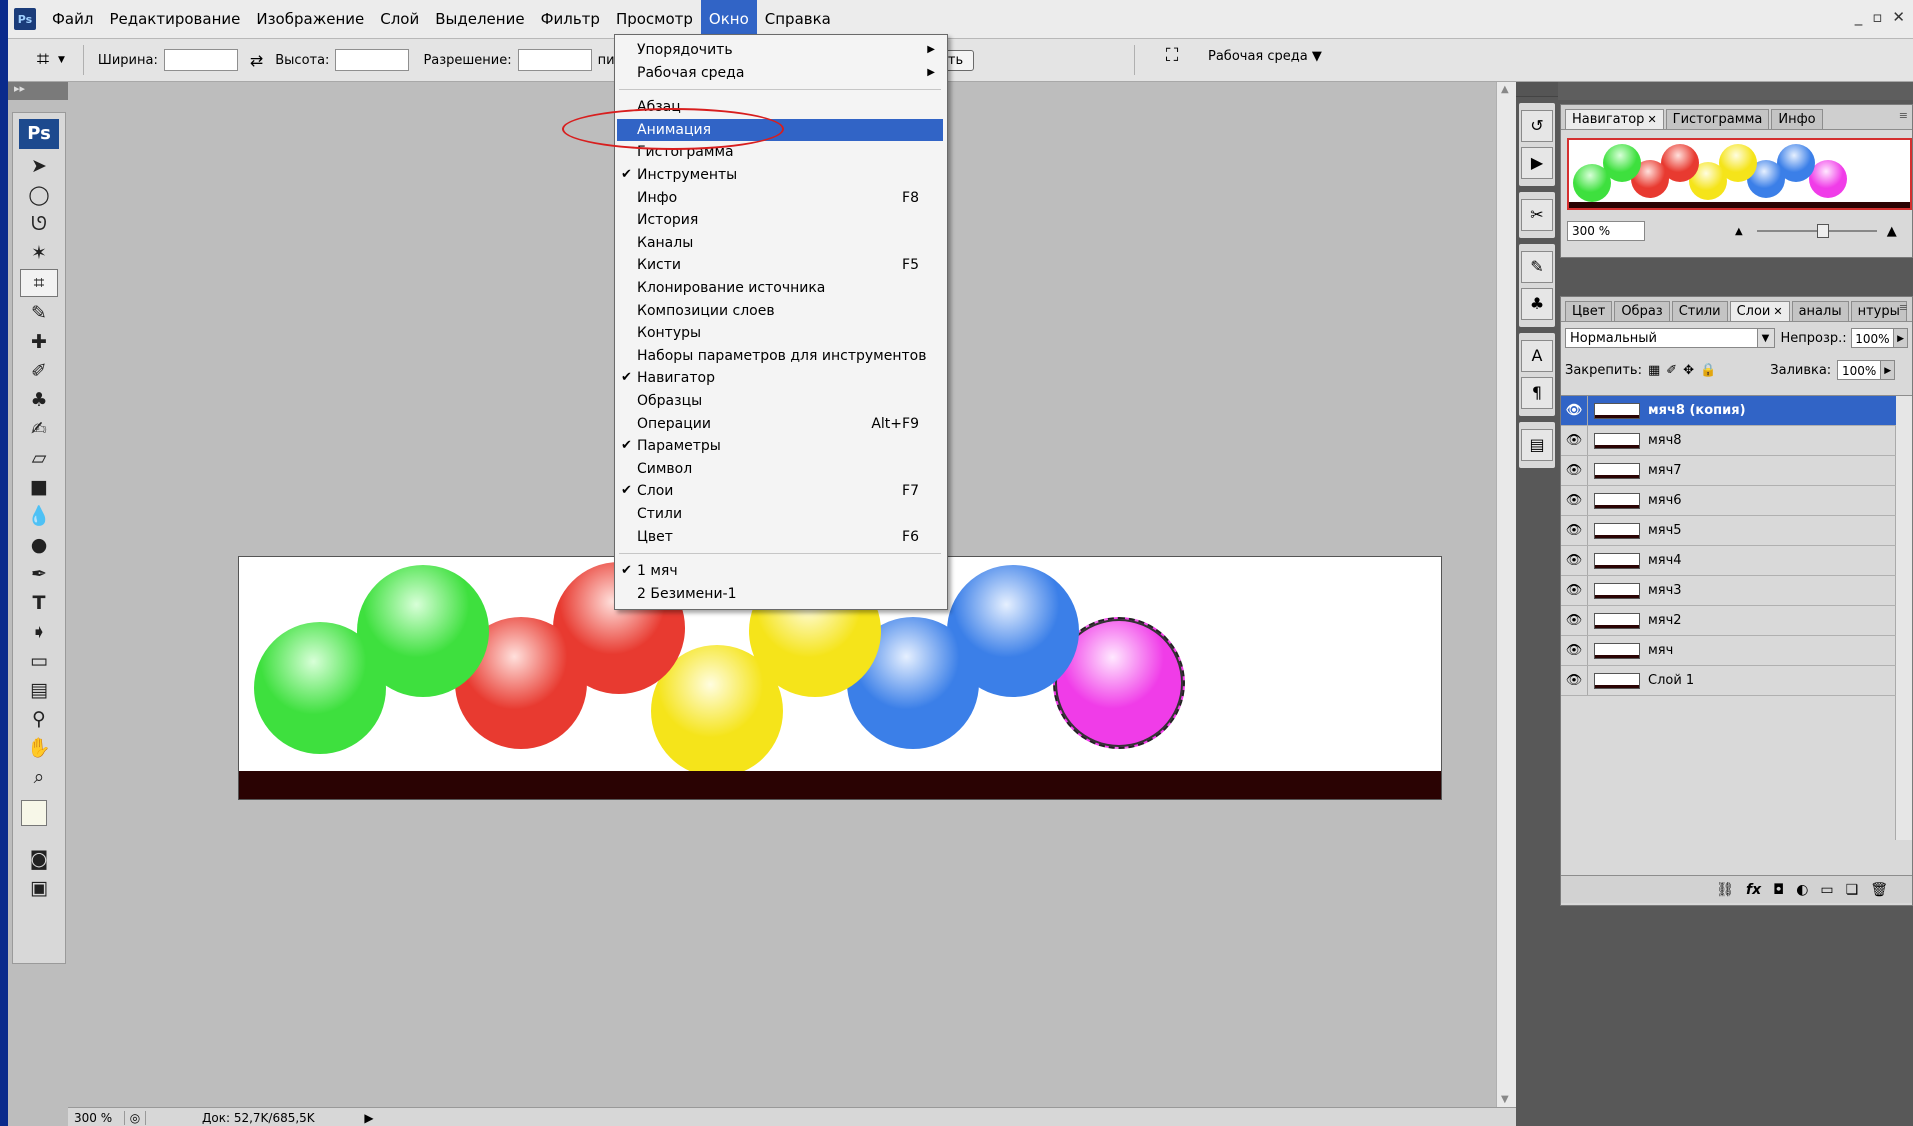  Describe the element at coordinates (34, 813) in the screenshot. I see `foreground-color` at that location.